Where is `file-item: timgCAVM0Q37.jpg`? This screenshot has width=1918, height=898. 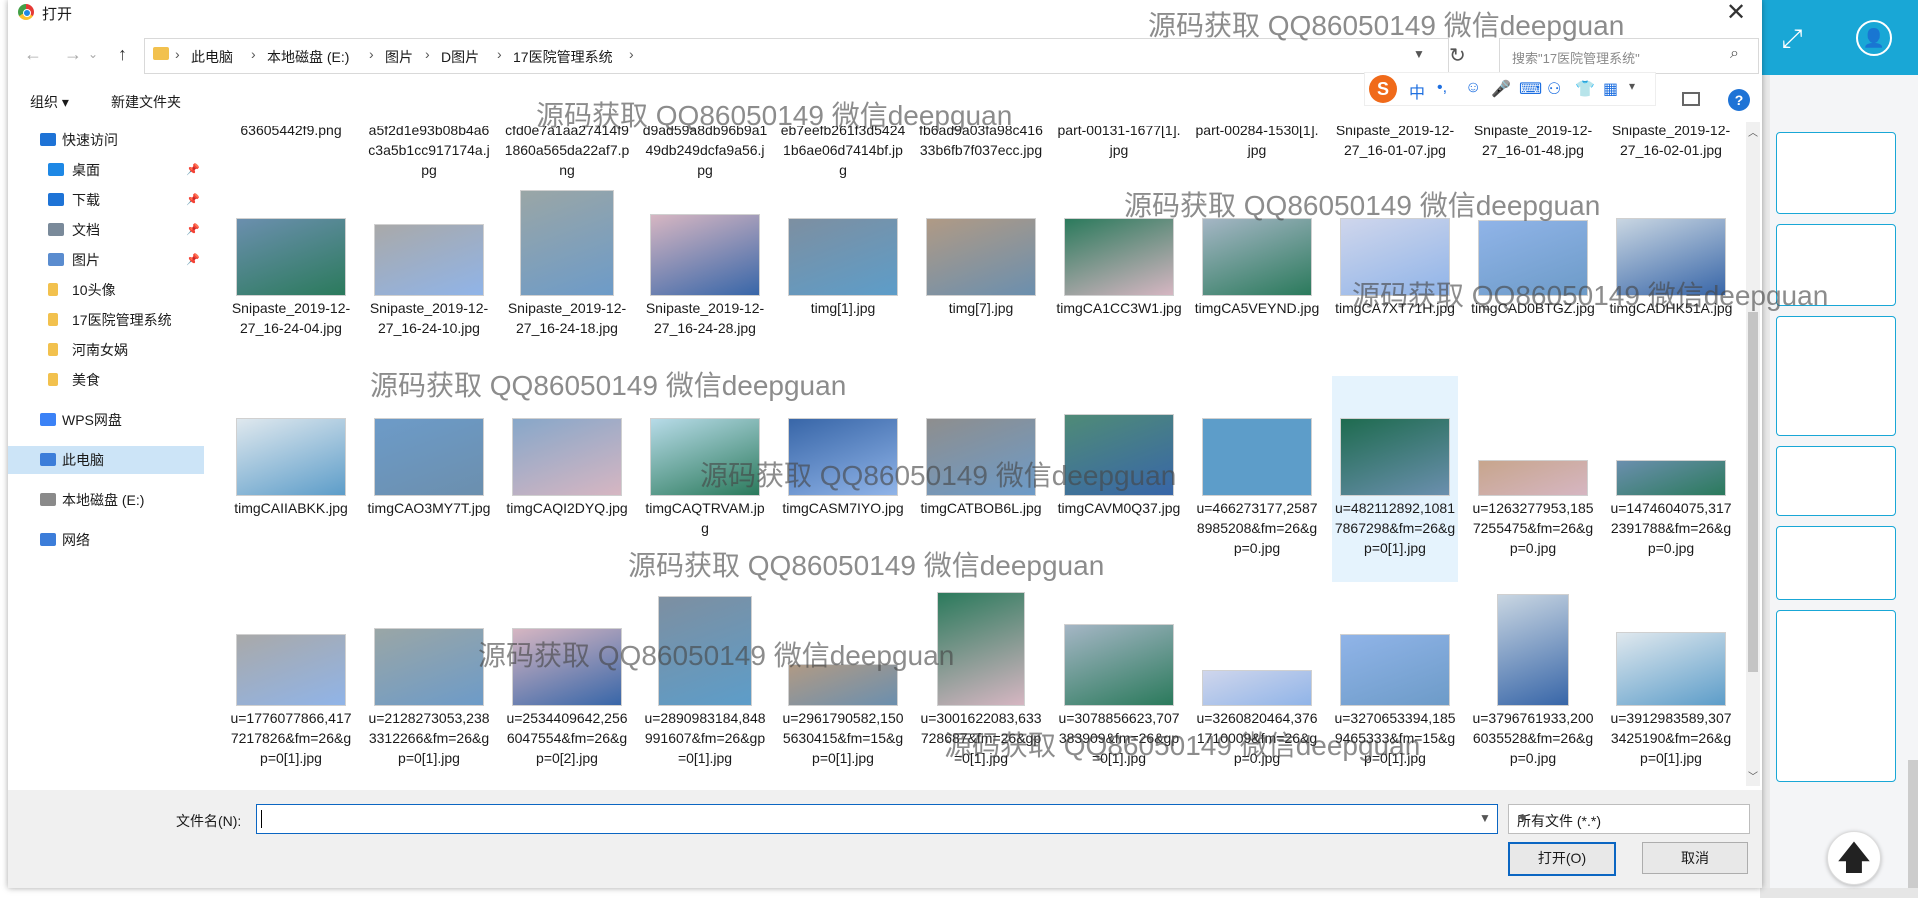
file-item: timgCAVM0Q37.jpg is located at coordinates (1119, 479).